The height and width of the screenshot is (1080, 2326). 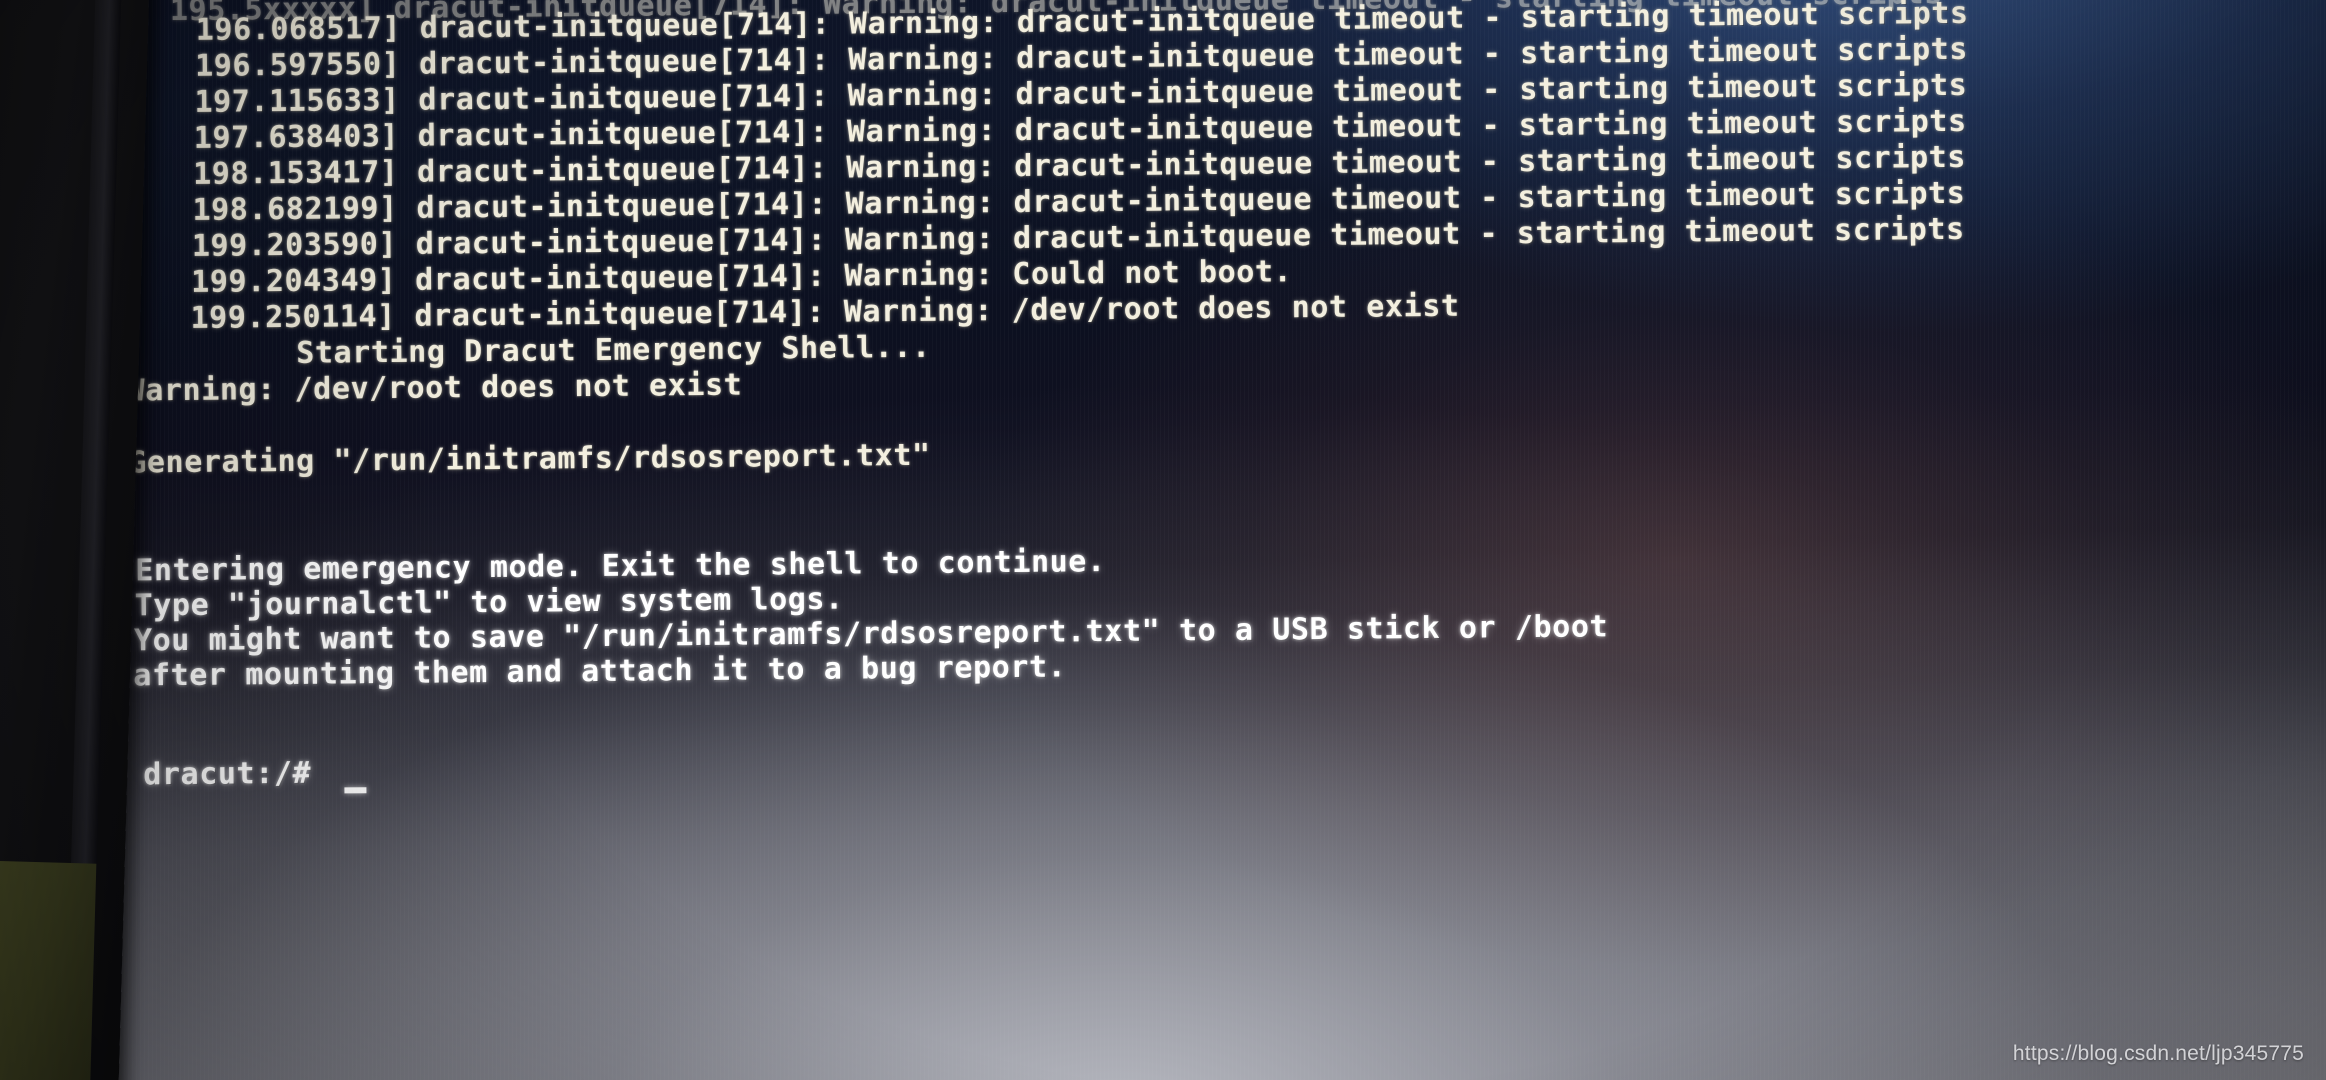 What do you see at coordinates (2158, 1053) in the screenshot?
I see `watermark-url: https://blog.csdn.net/ljp345775` at bounding box center [2158, 1053].